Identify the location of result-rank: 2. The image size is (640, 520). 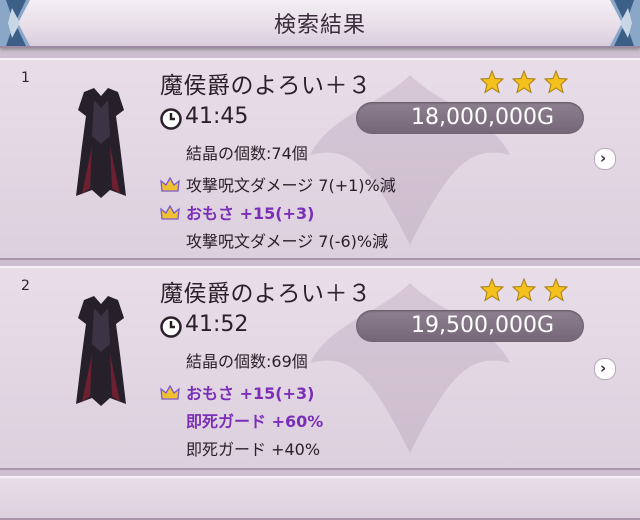
(25, 286).